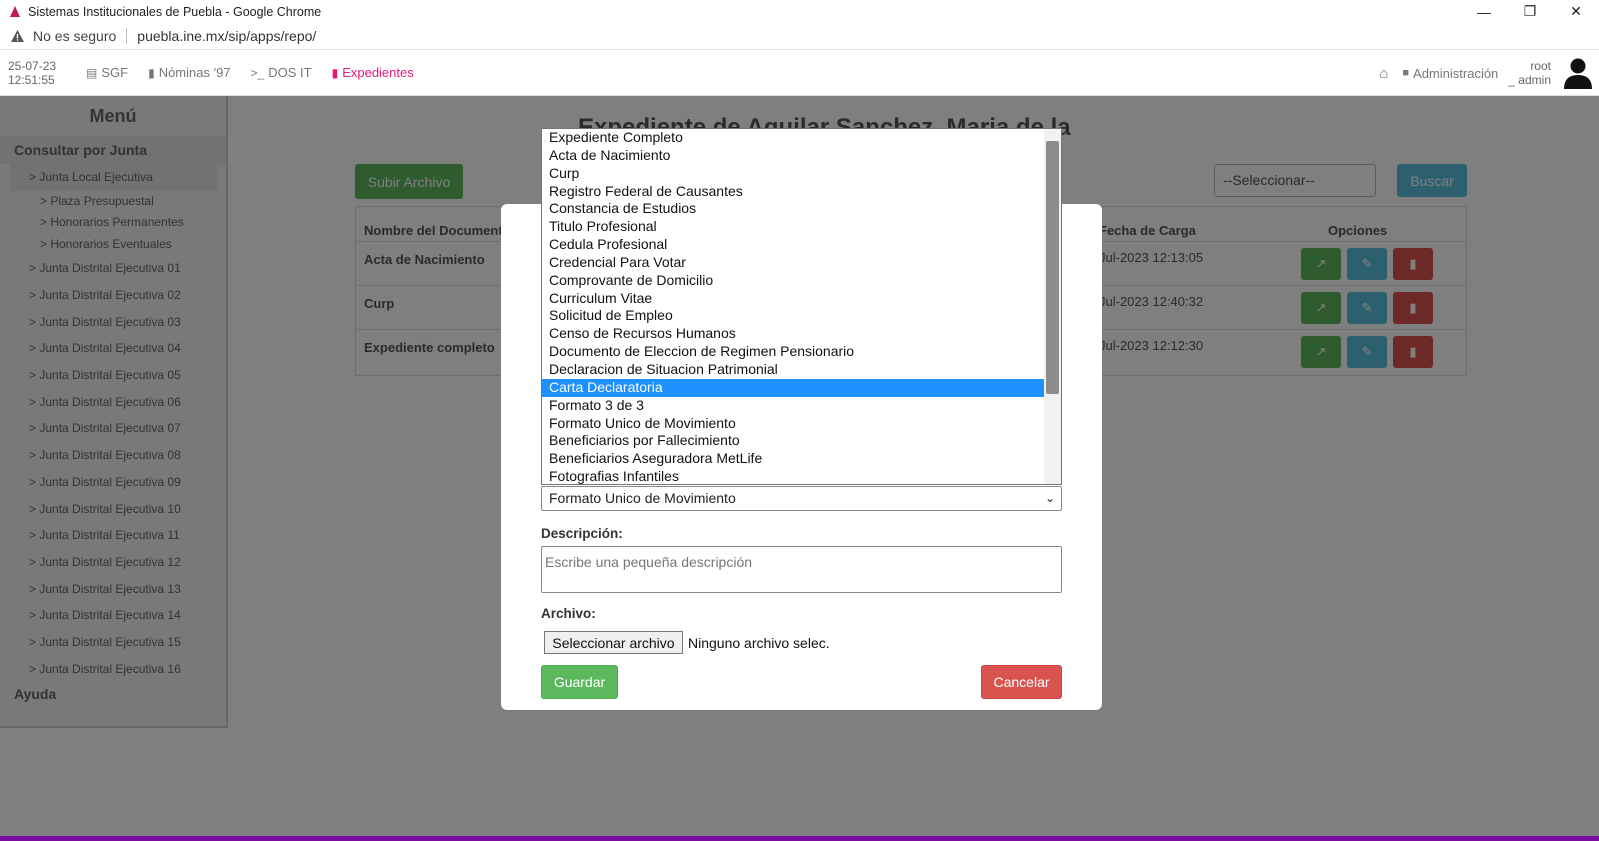  I want to click on user-info: root _ admin, so click(1529, 73).